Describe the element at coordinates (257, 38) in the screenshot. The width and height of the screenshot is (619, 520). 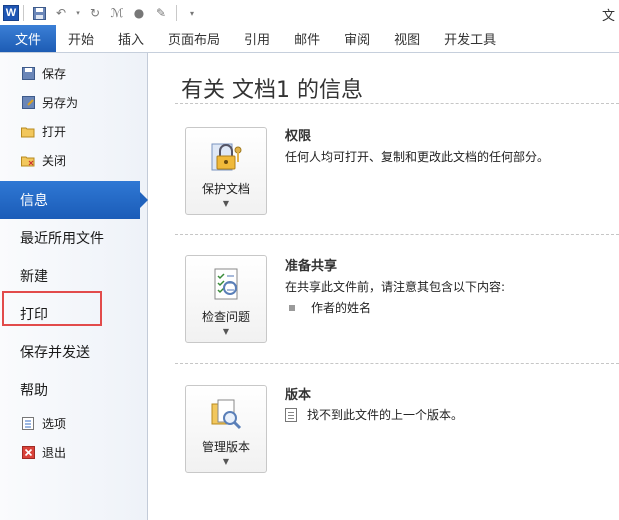
I see `tab-references: 引用` at that location.